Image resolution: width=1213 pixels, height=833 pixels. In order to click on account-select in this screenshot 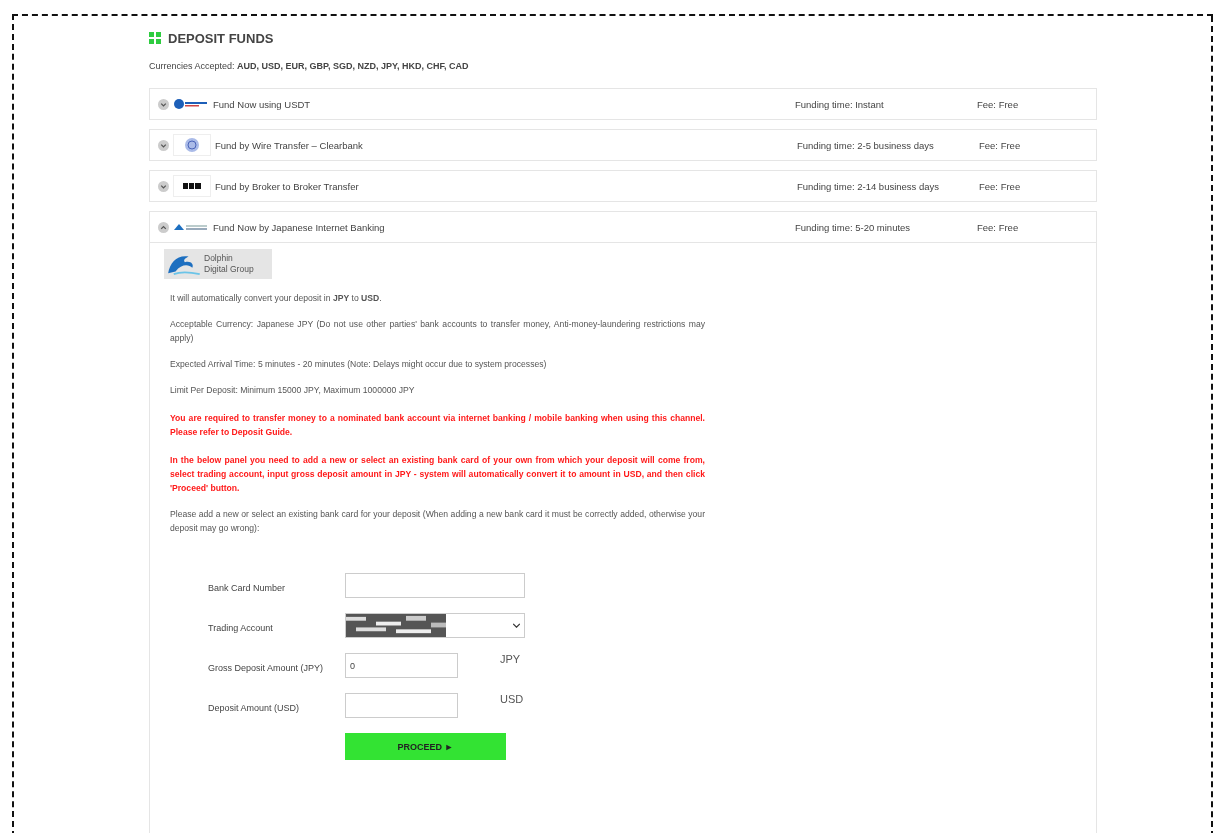, I will do `click(435, 625)`.